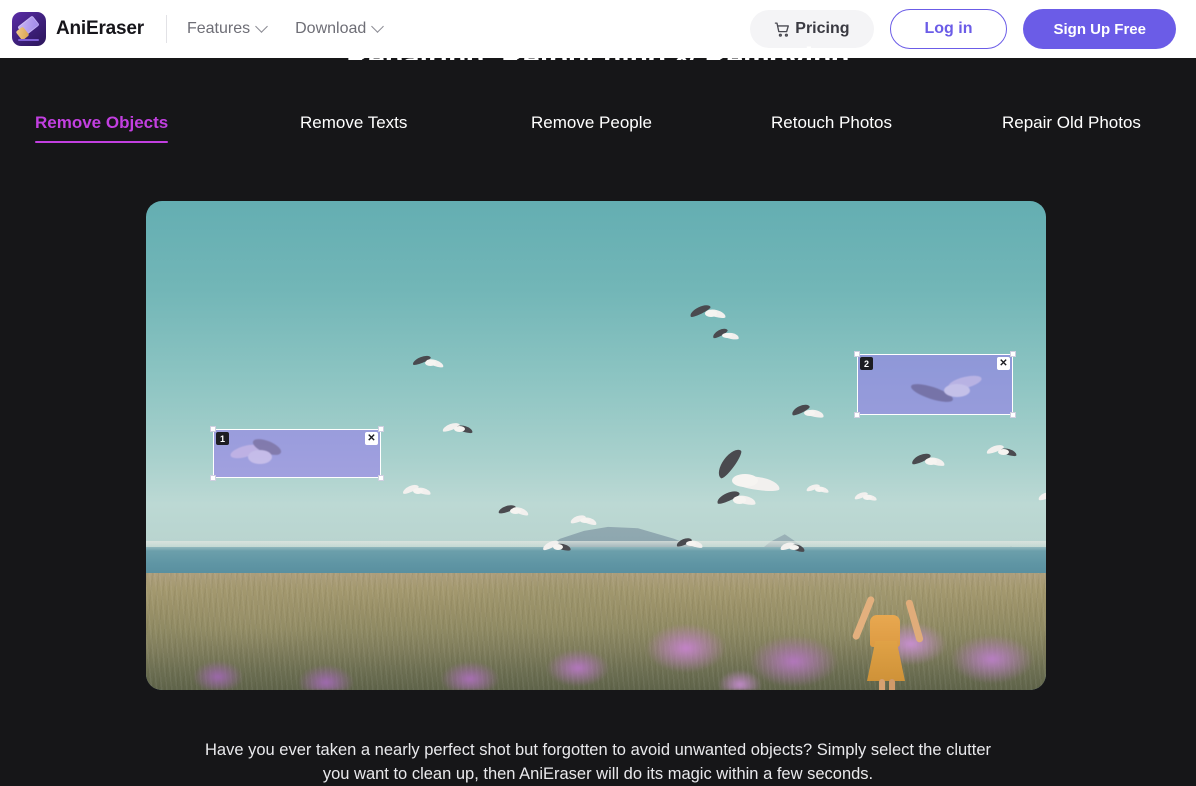 The image size is (1196, 786). I want to click on tab-remove-objects: Remove Objects, so click(102, 128).